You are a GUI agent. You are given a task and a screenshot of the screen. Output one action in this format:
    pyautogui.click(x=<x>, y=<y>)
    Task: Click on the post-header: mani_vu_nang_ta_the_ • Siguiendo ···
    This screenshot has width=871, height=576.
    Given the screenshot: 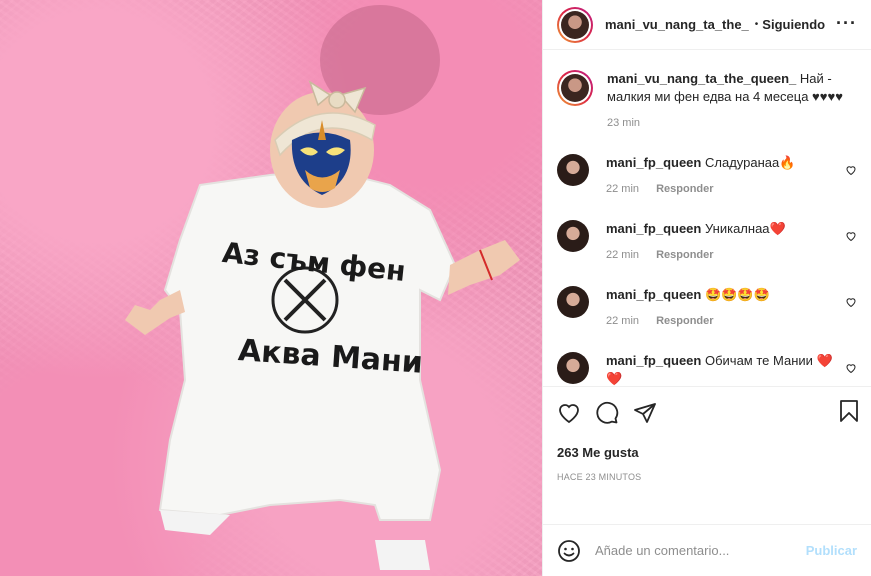 What is the action you would take?
    pyautogui.click(x=707, y=25)
    